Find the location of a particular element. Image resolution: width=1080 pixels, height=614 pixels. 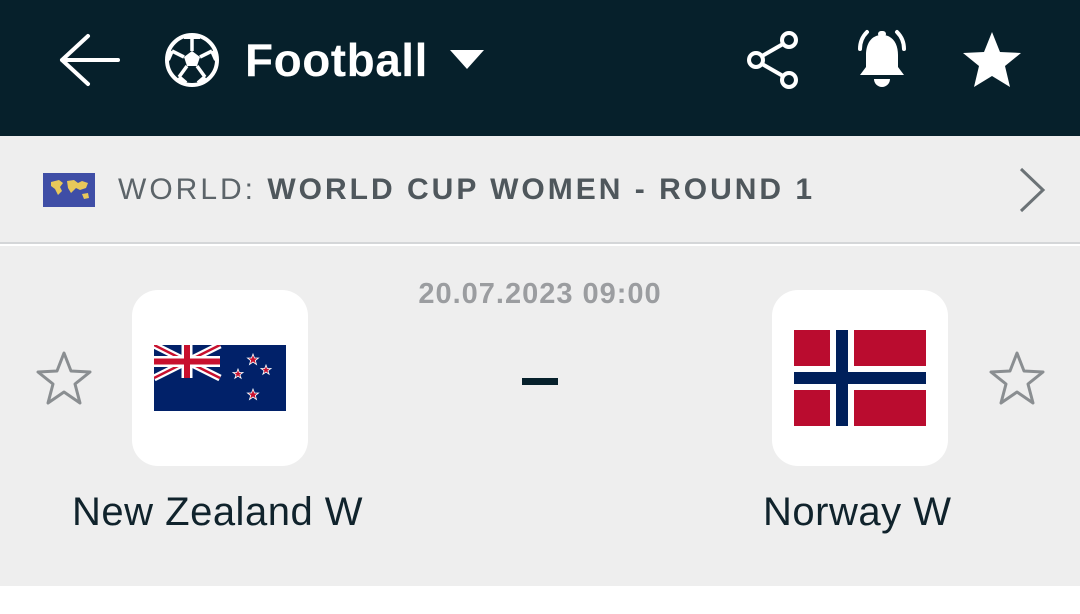

away-team-logo is located at coordinates (860, 378).